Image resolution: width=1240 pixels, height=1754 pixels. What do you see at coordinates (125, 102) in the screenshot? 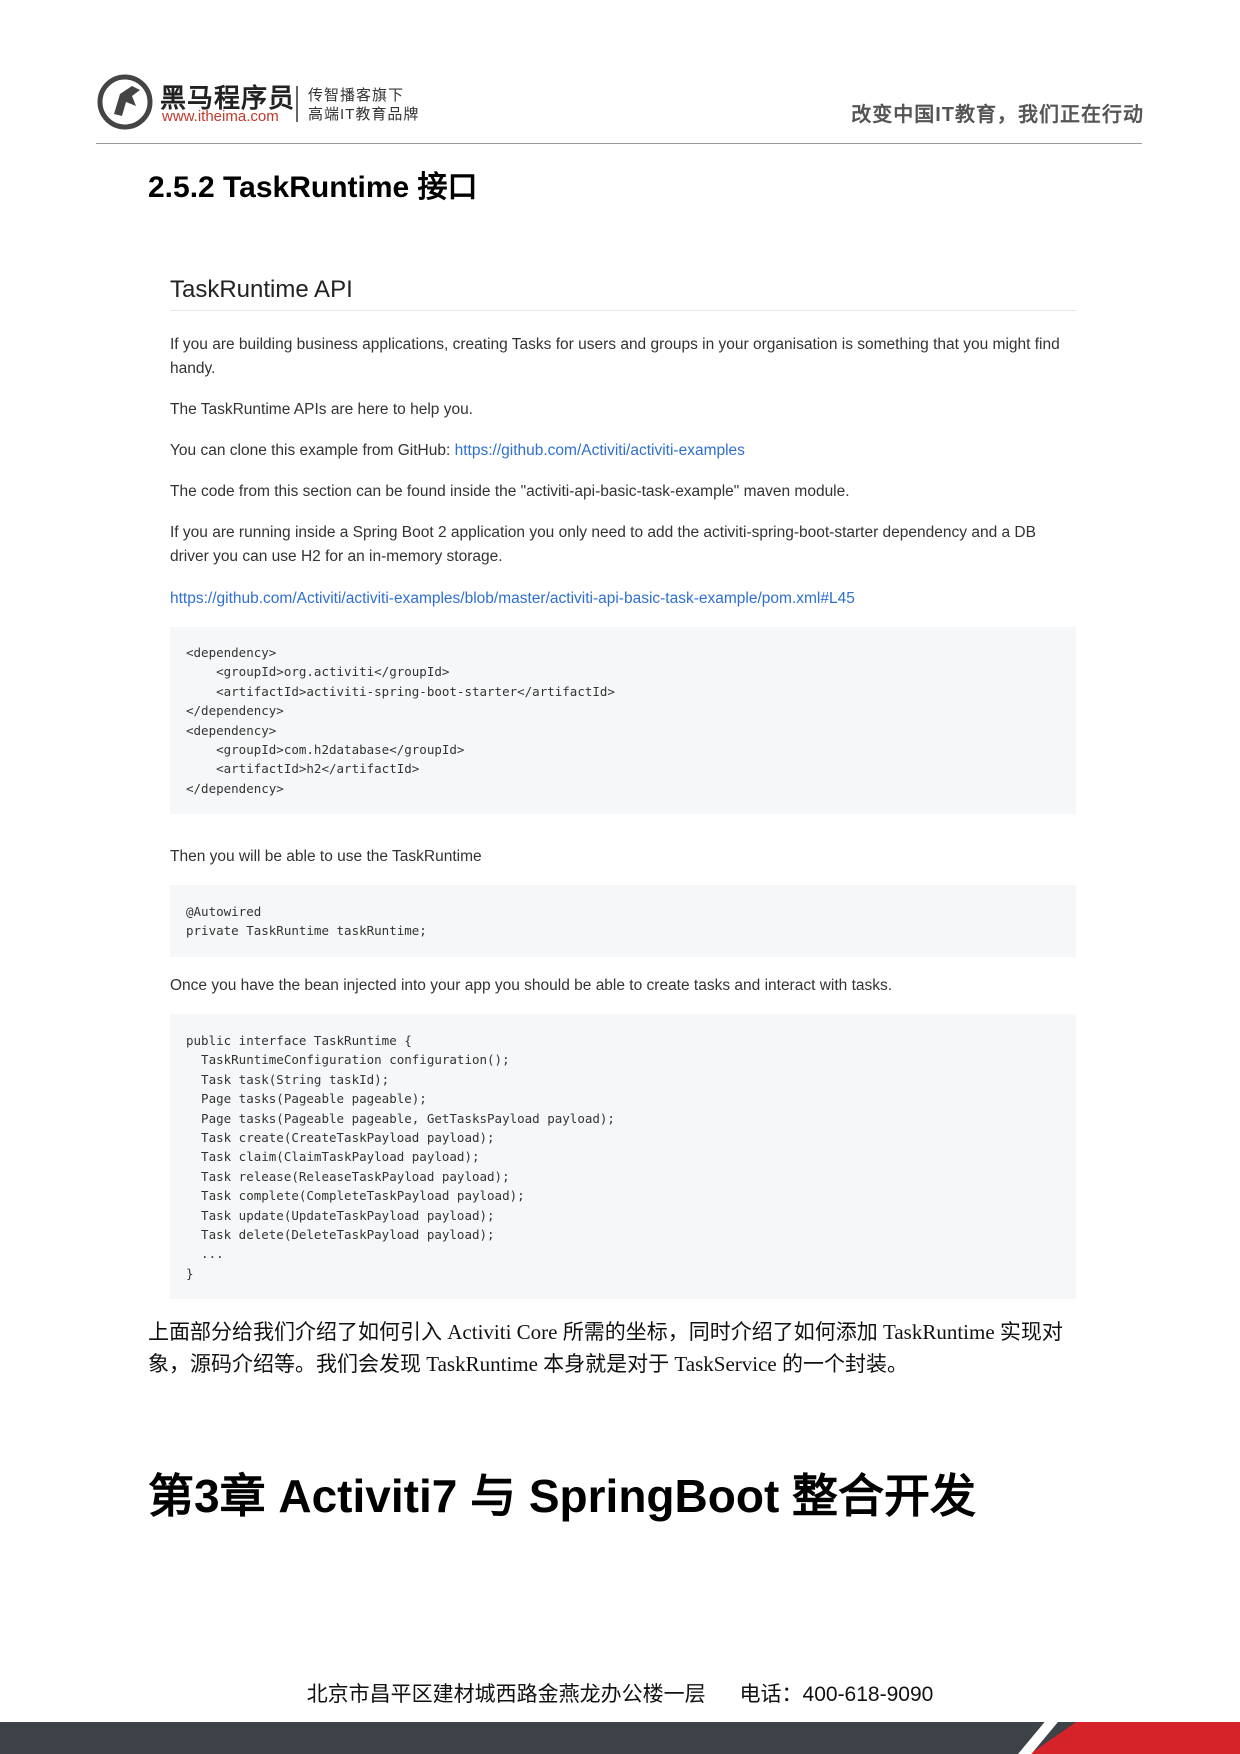
I see `horse-logo-icon` at bounding box center [125, 102].